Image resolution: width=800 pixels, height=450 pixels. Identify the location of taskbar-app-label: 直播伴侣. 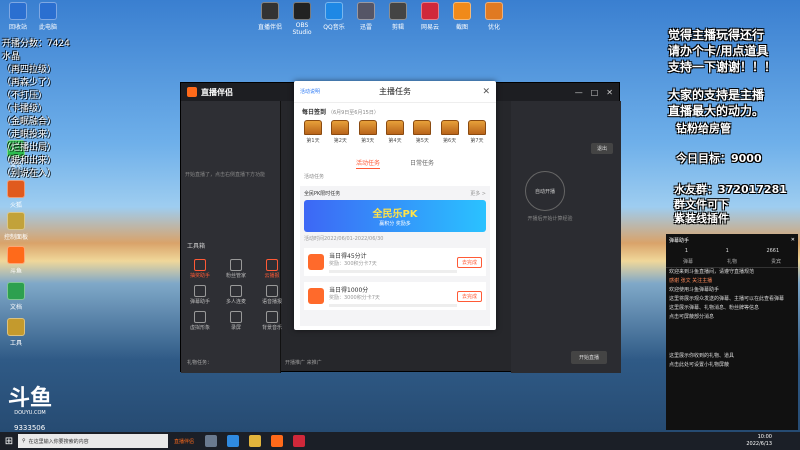
(184, 441).